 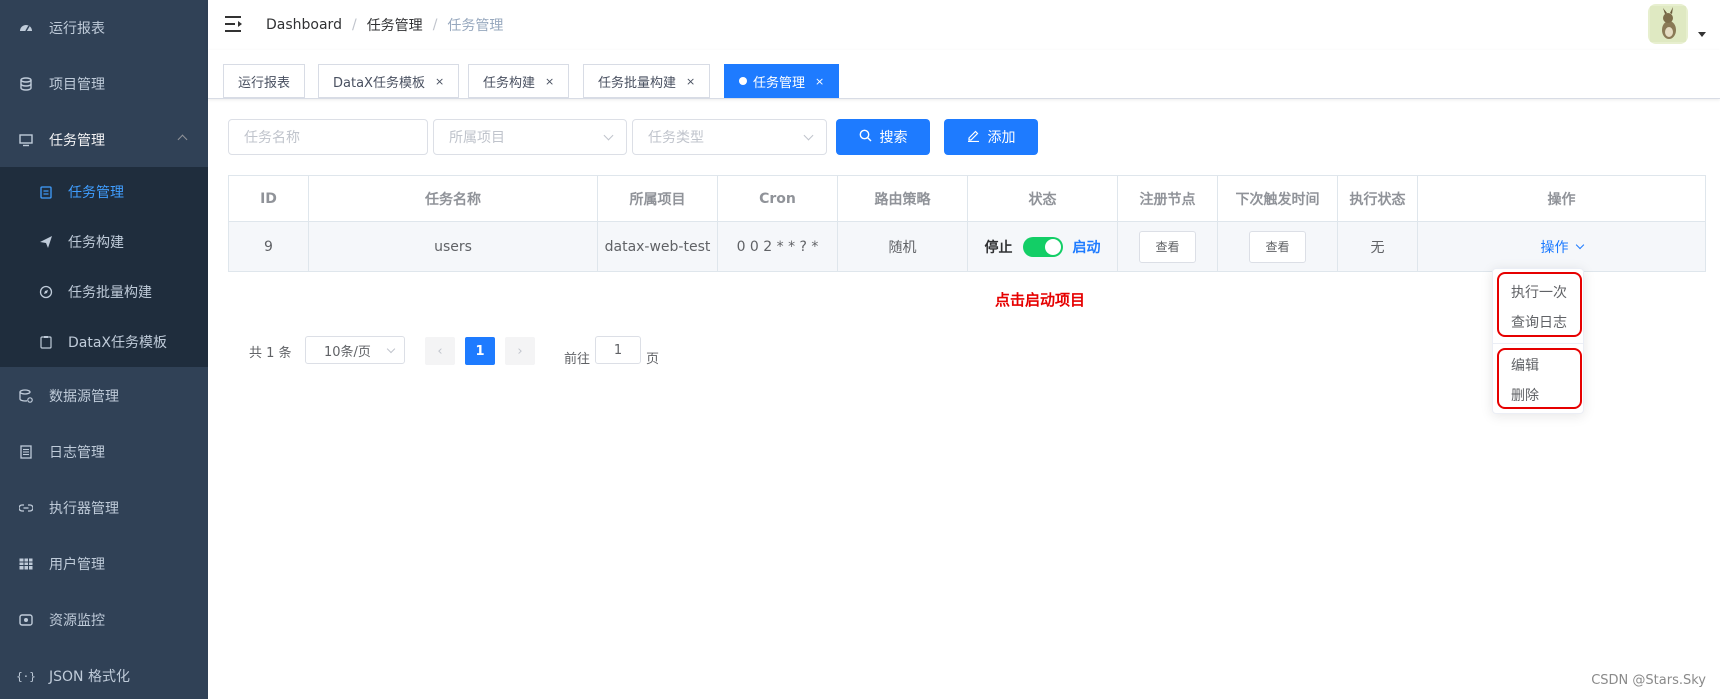 What do you see at coordinates (676, 138) in the screenshot?
I see `select-placeholder: 任务类型` at bounding box center [676, 138].